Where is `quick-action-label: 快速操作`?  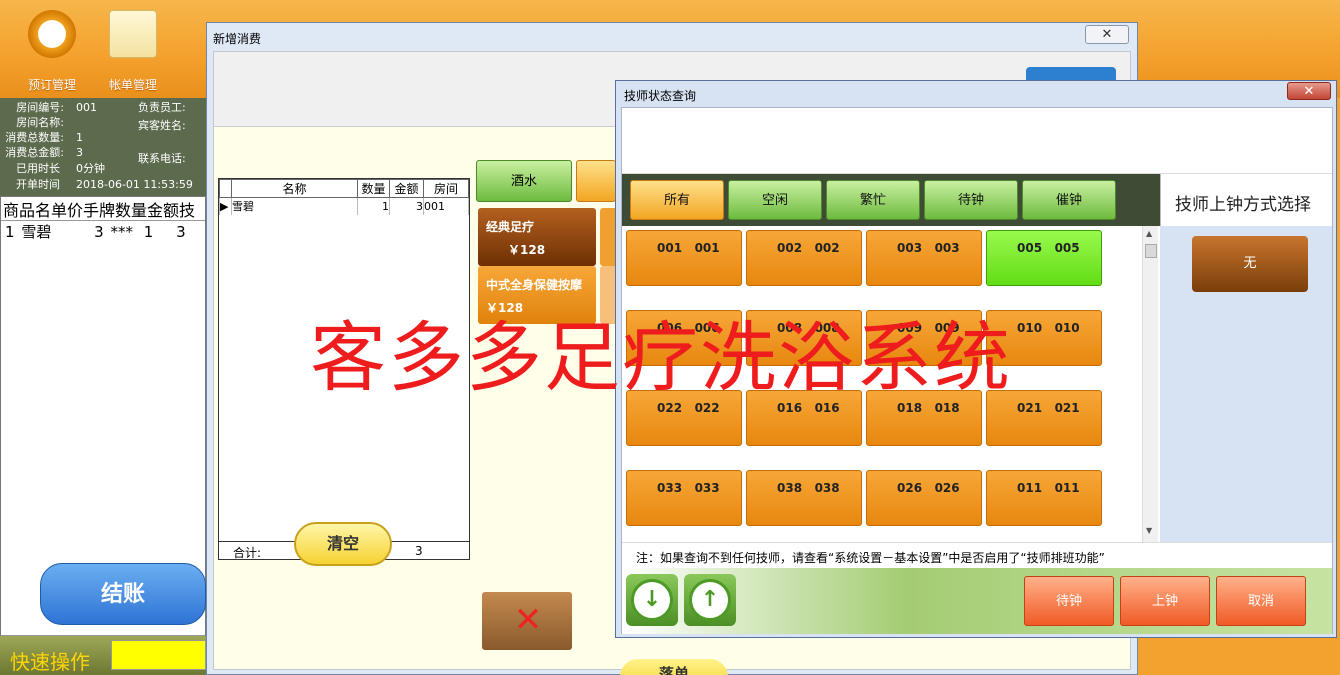 quick-action-label: 快速操作 is located at coordinates (50, 662).